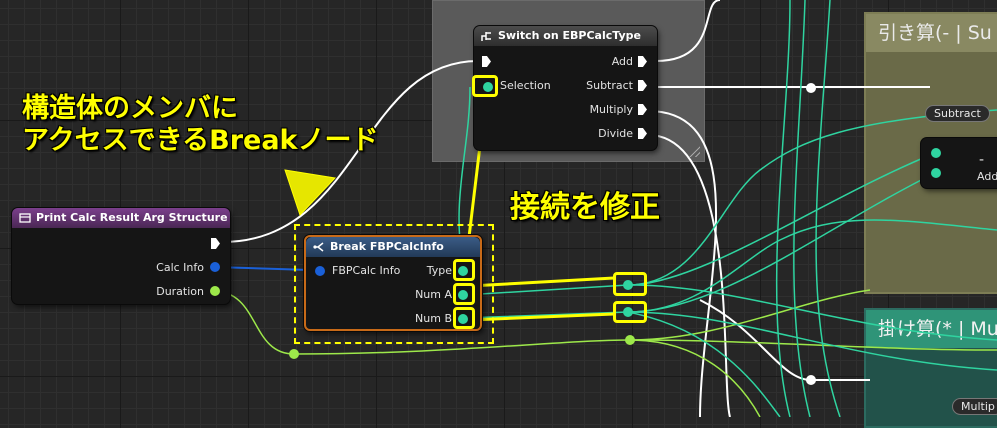 The image size is (997, 428). Describe the element at coordinates (609, 85) in the screenshot. I see `subtract-pin-label: Subtract` at that location.